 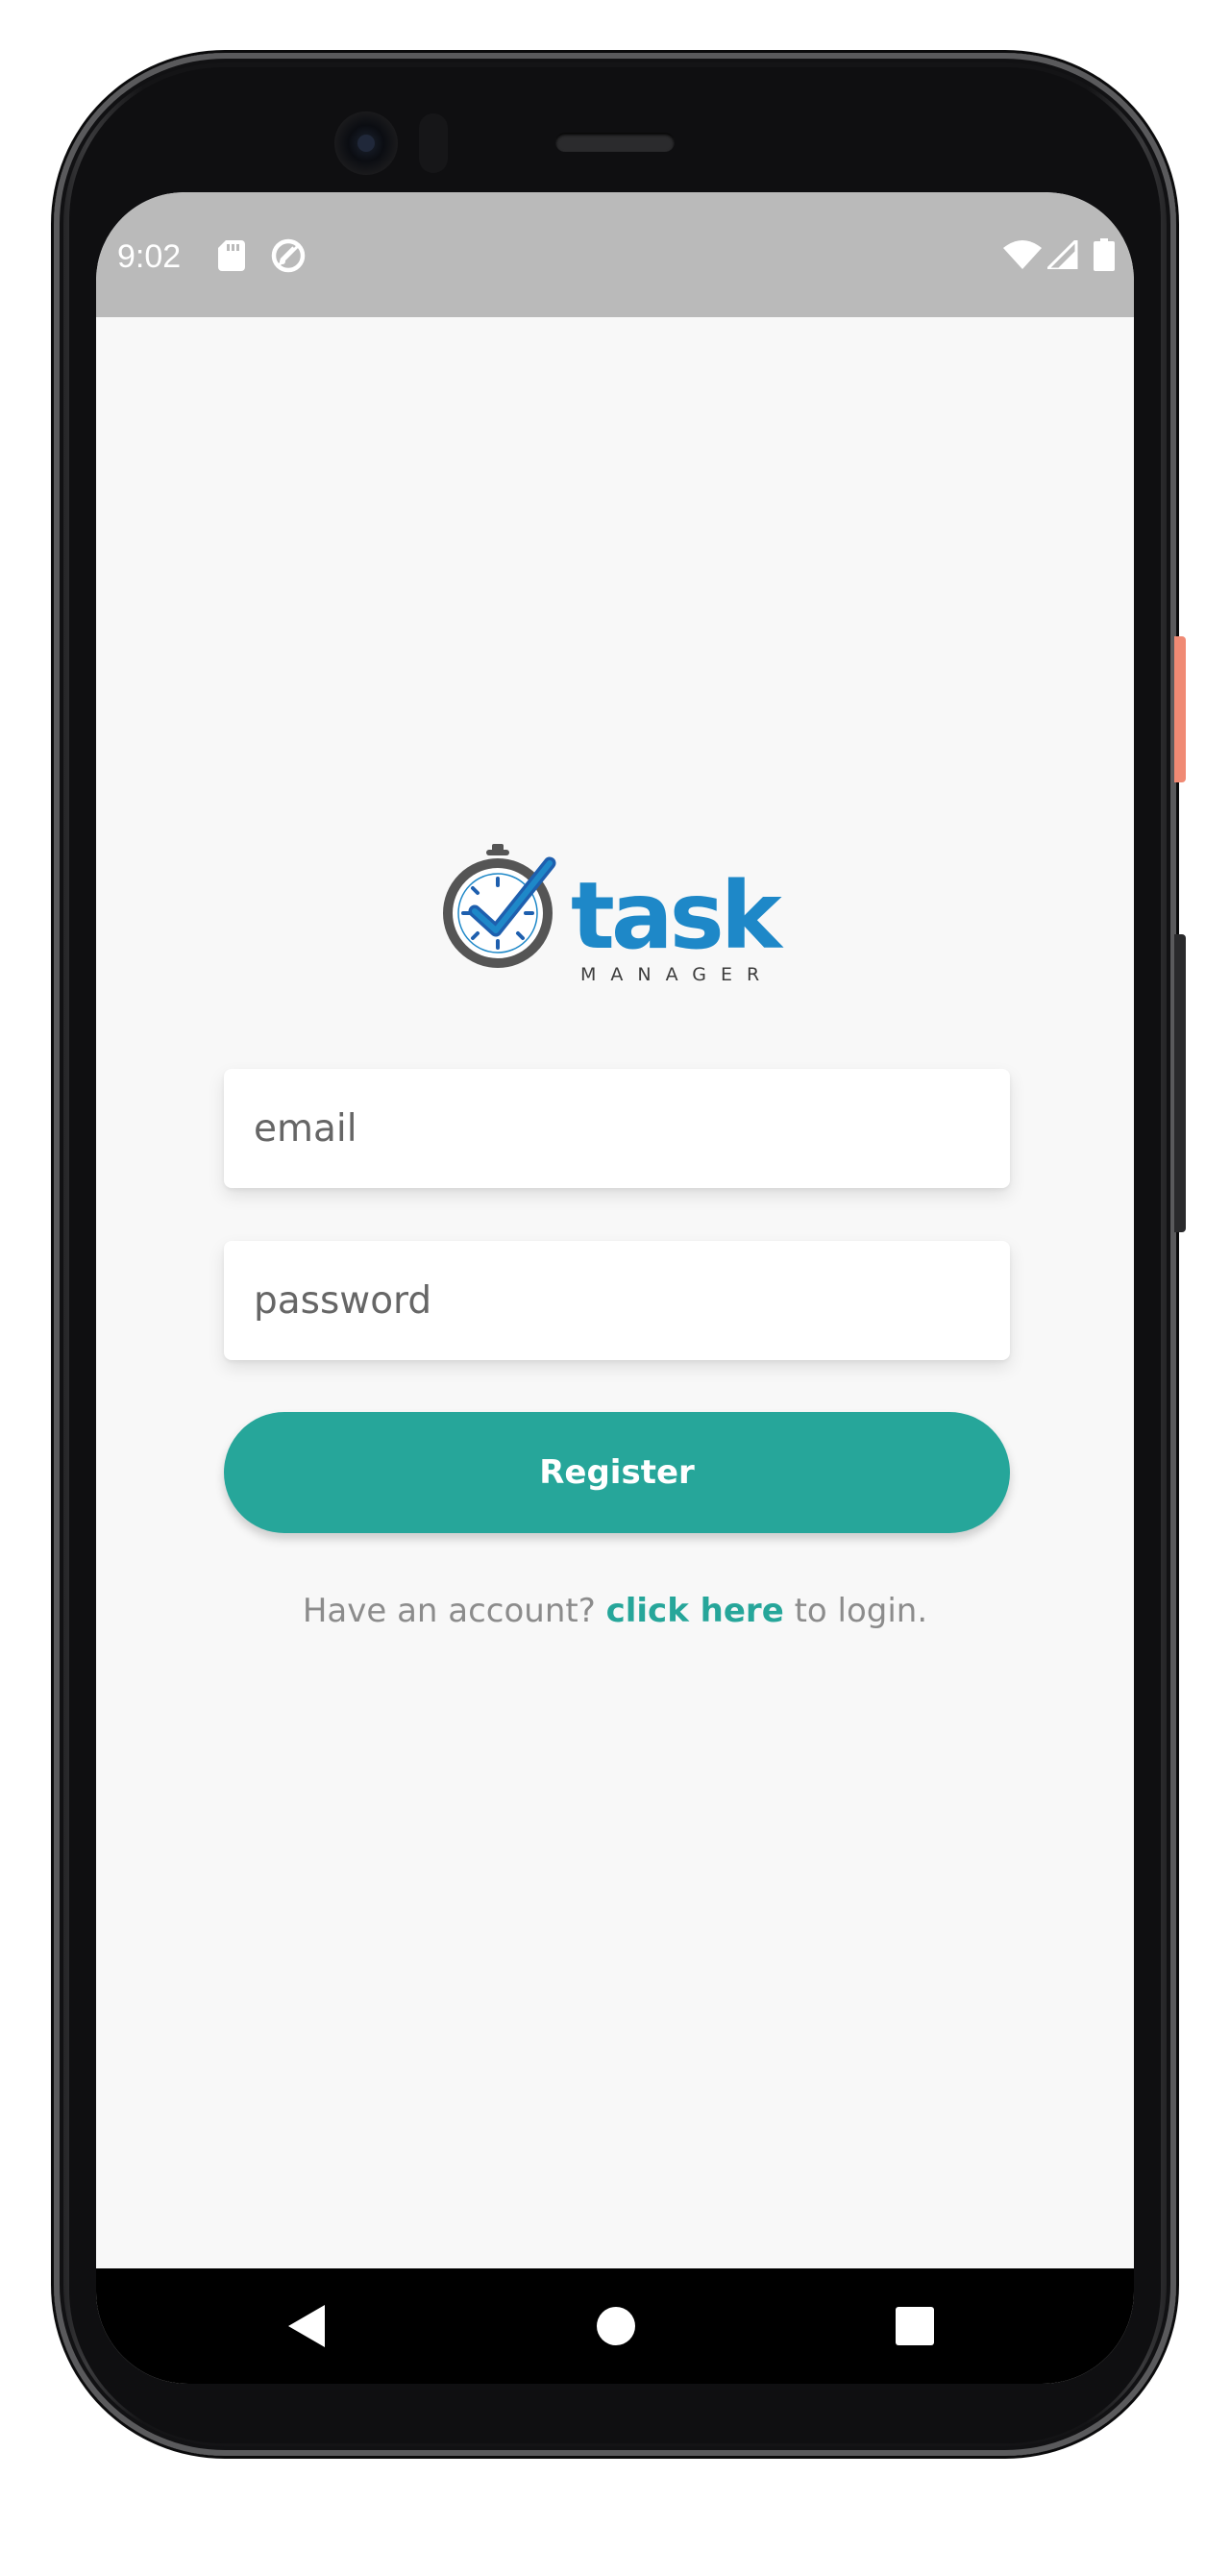 I want to click on volume-button, so click(x=1180, y=1083).